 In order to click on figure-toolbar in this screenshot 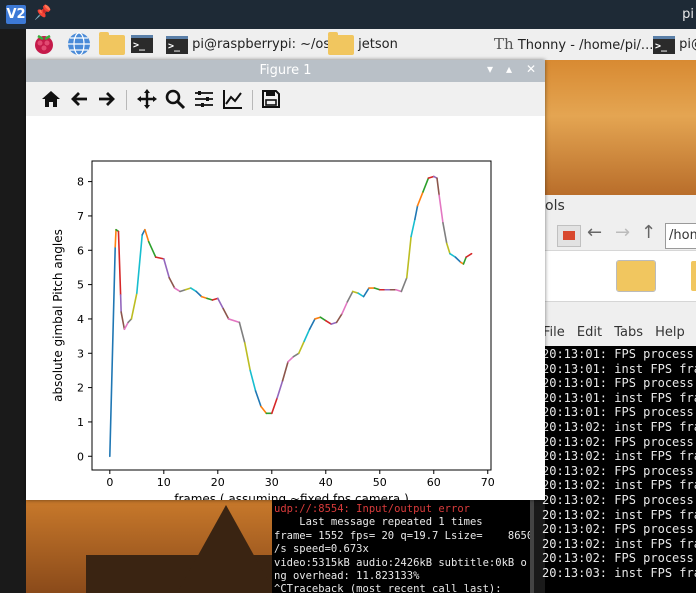, I will do `click(285, 99)`.